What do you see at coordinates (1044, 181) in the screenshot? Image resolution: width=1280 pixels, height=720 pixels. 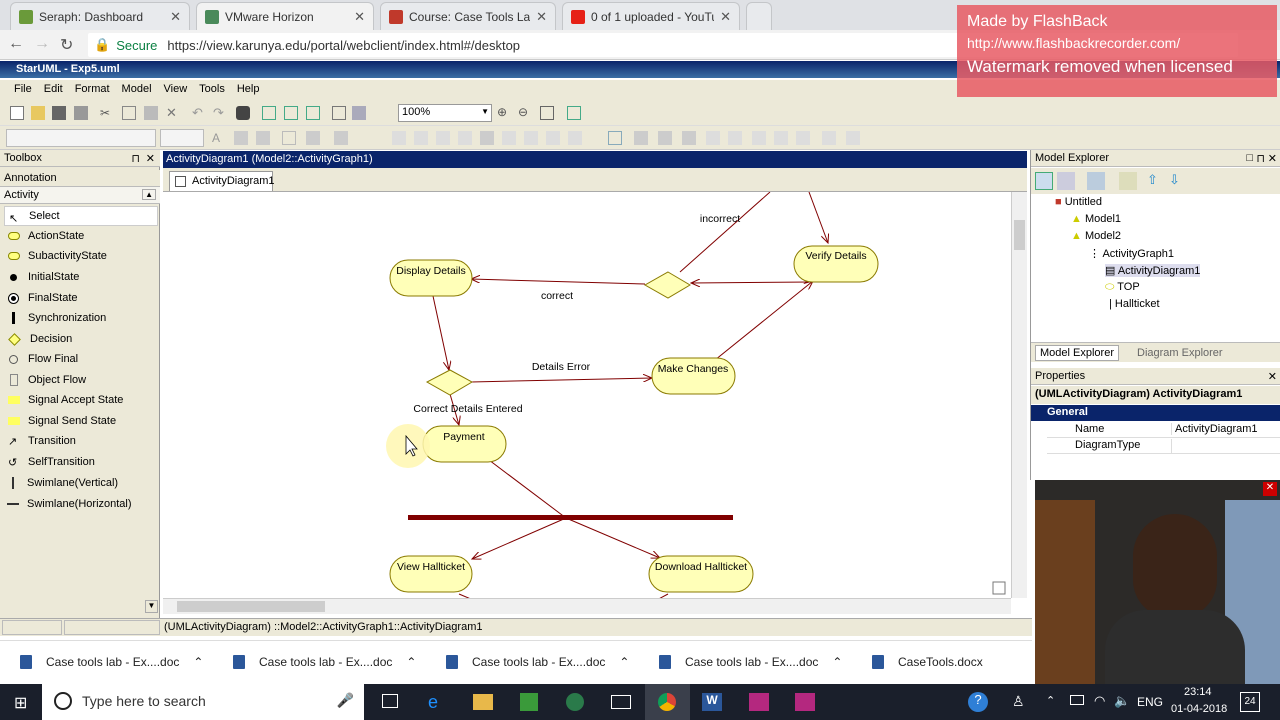 I see `sort-icon` at bounding box center [1044, 181].